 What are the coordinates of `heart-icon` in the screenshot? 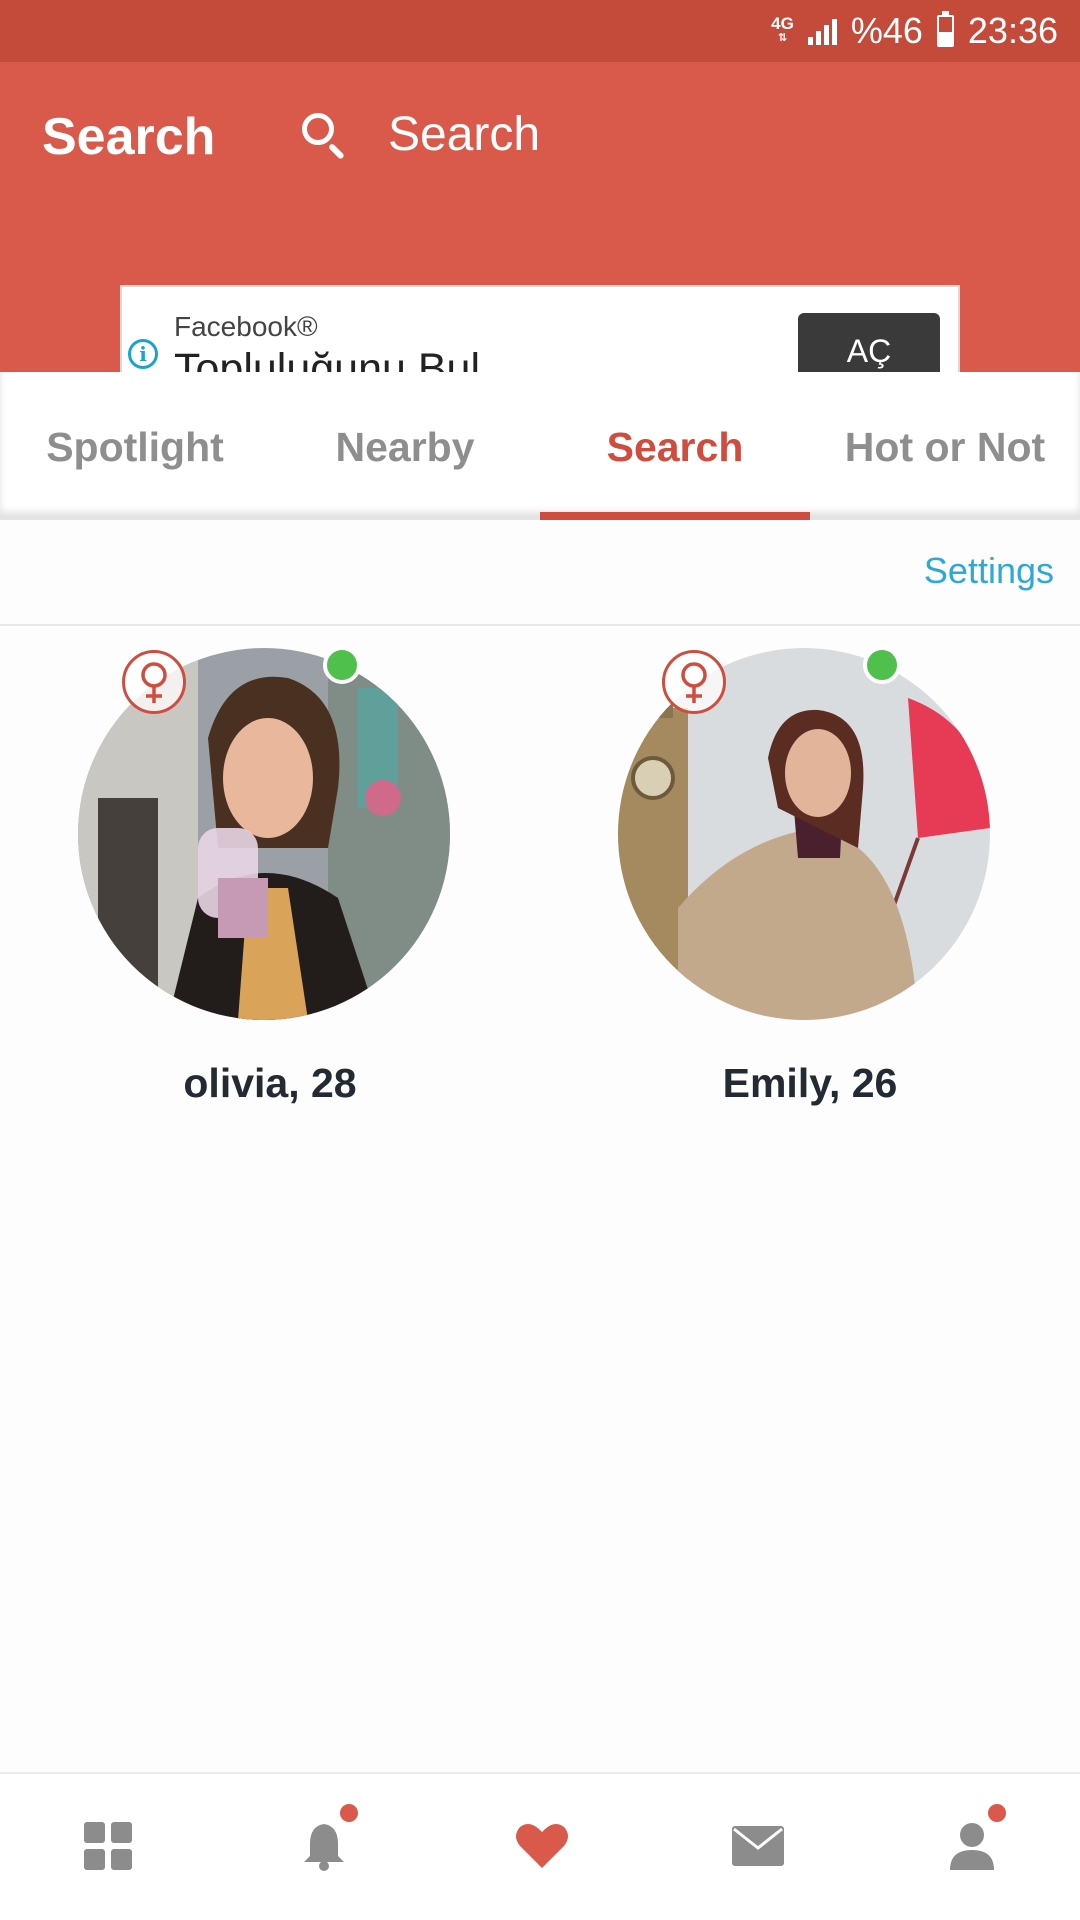 It's located at (542, 1845).